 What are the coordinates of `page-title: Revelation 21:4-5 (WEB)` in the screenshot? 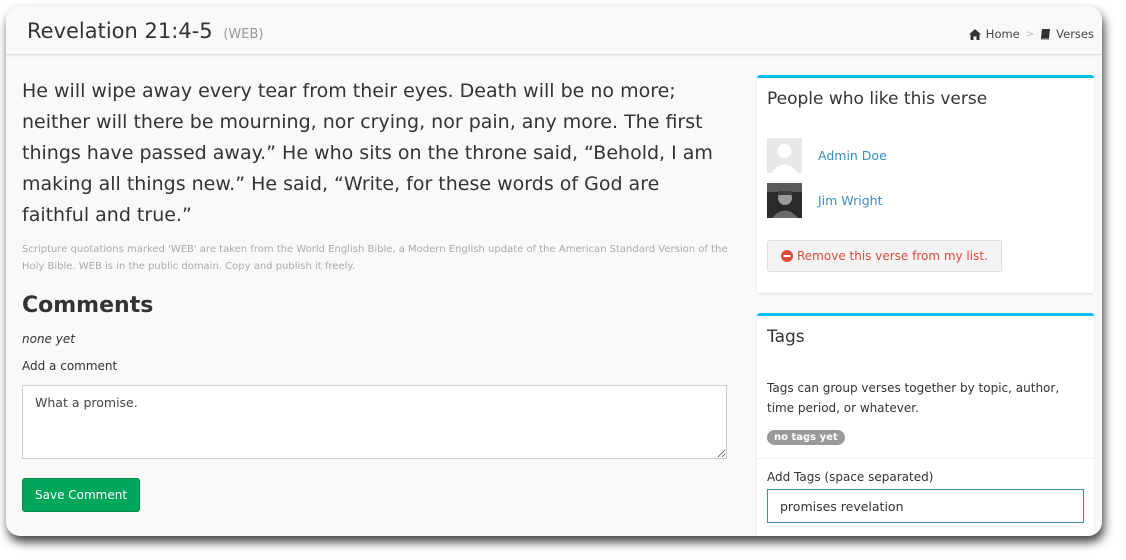 It's located at (145, 31).